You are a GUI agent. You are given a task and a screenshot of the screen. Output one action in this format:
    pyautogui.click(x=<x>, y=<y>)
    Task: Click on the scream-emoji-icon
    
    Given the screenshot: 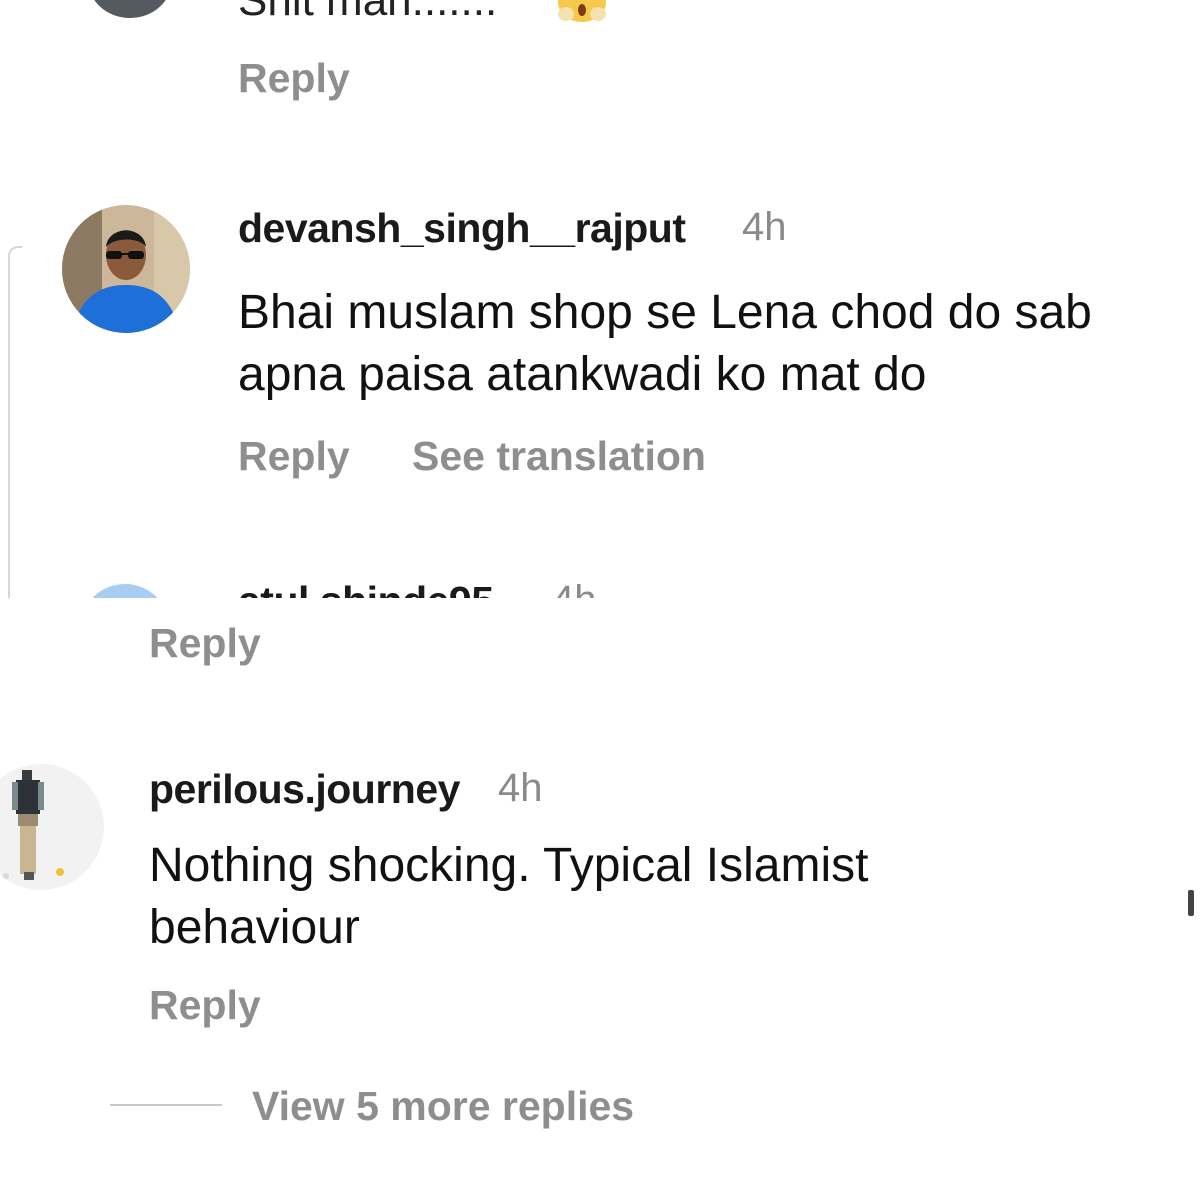 What is the action you would take?
    pyautogui.click(x=582, y=12)
    